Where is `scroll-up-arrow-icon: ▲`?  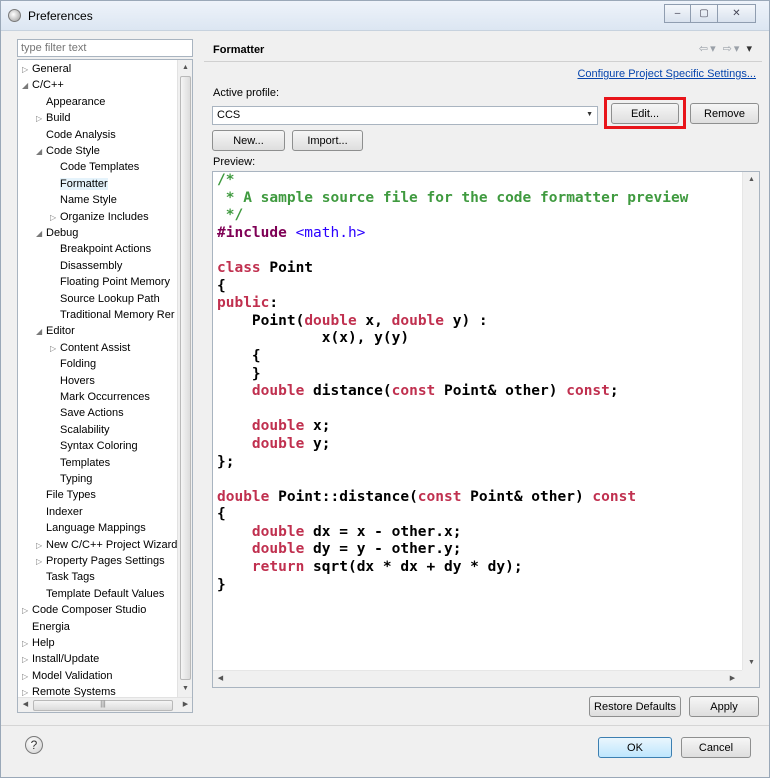 scroll-up-arrow-icon: ▲ is located at coordinates (185, 68).